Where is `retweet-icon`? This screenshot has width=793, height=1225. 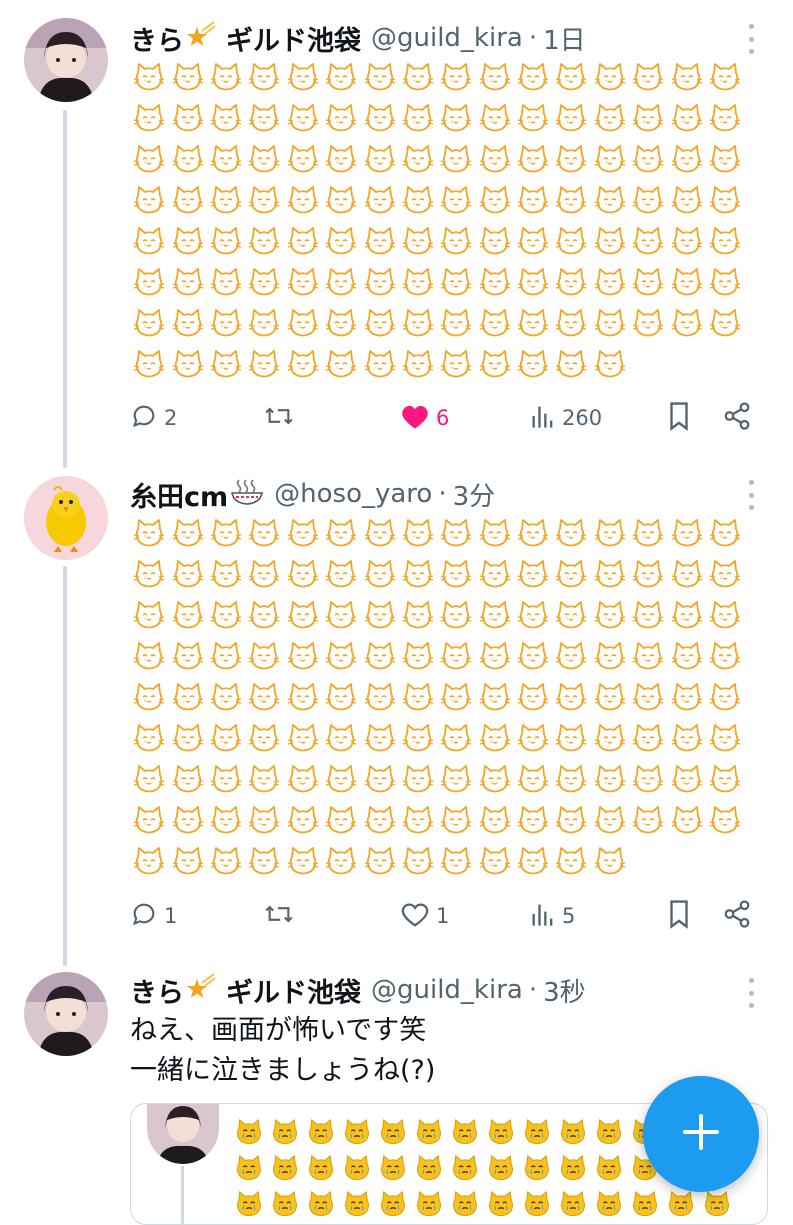
retweet-icon is located at coordinates (279, 418).